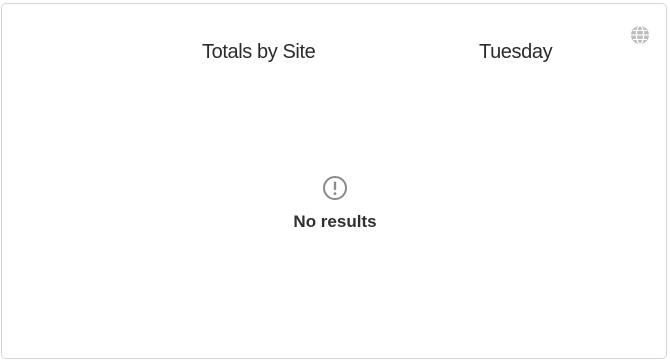 This screenshot has height=362, width=670. What do you see at coordinates (335, 221) in the screenshot?
I see `no-results-message: No results` at bounding box center [335, 221].